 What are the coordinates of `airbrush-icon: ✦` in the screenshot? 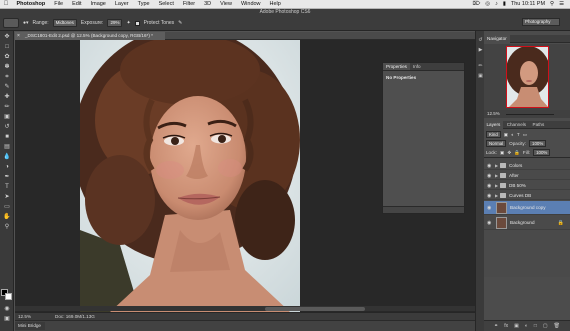 It's located at (128, 23).